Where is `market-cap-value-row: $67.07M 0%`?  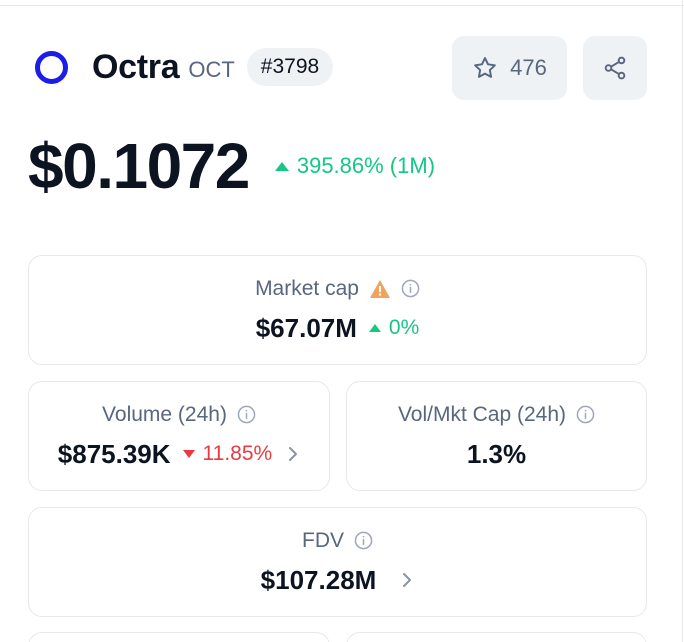 market-cap-value-row: $67.07M 0% is located at coordinates (338, 328).